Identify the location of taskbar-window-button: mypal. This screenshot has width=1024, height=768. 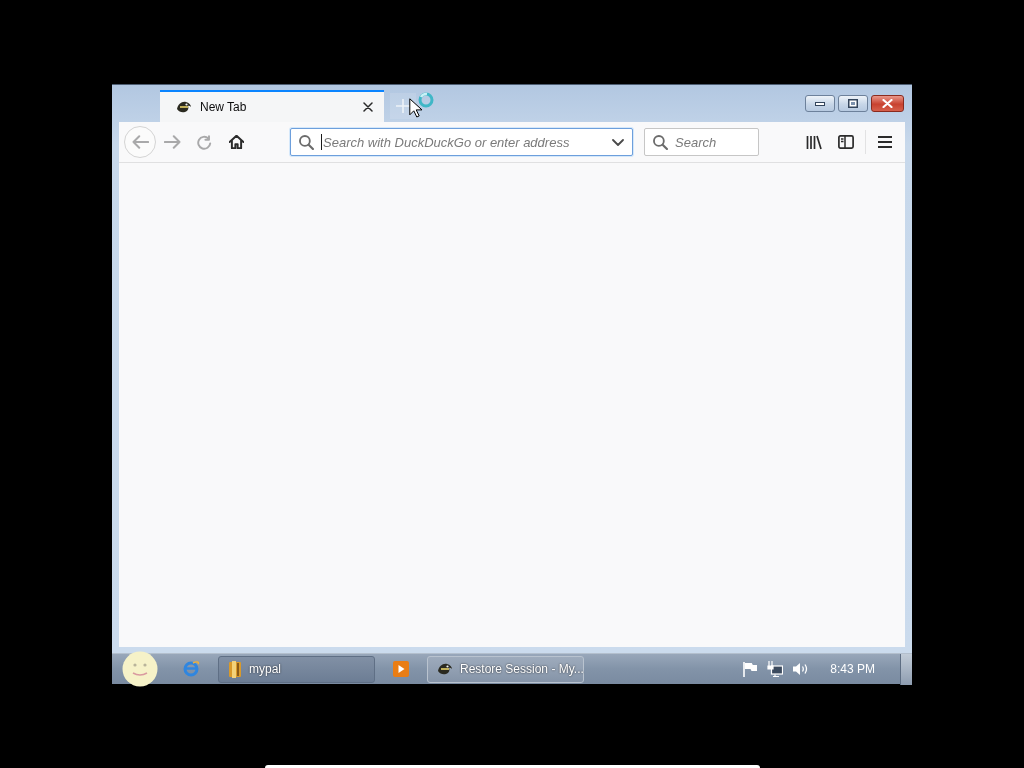
(296, 669).